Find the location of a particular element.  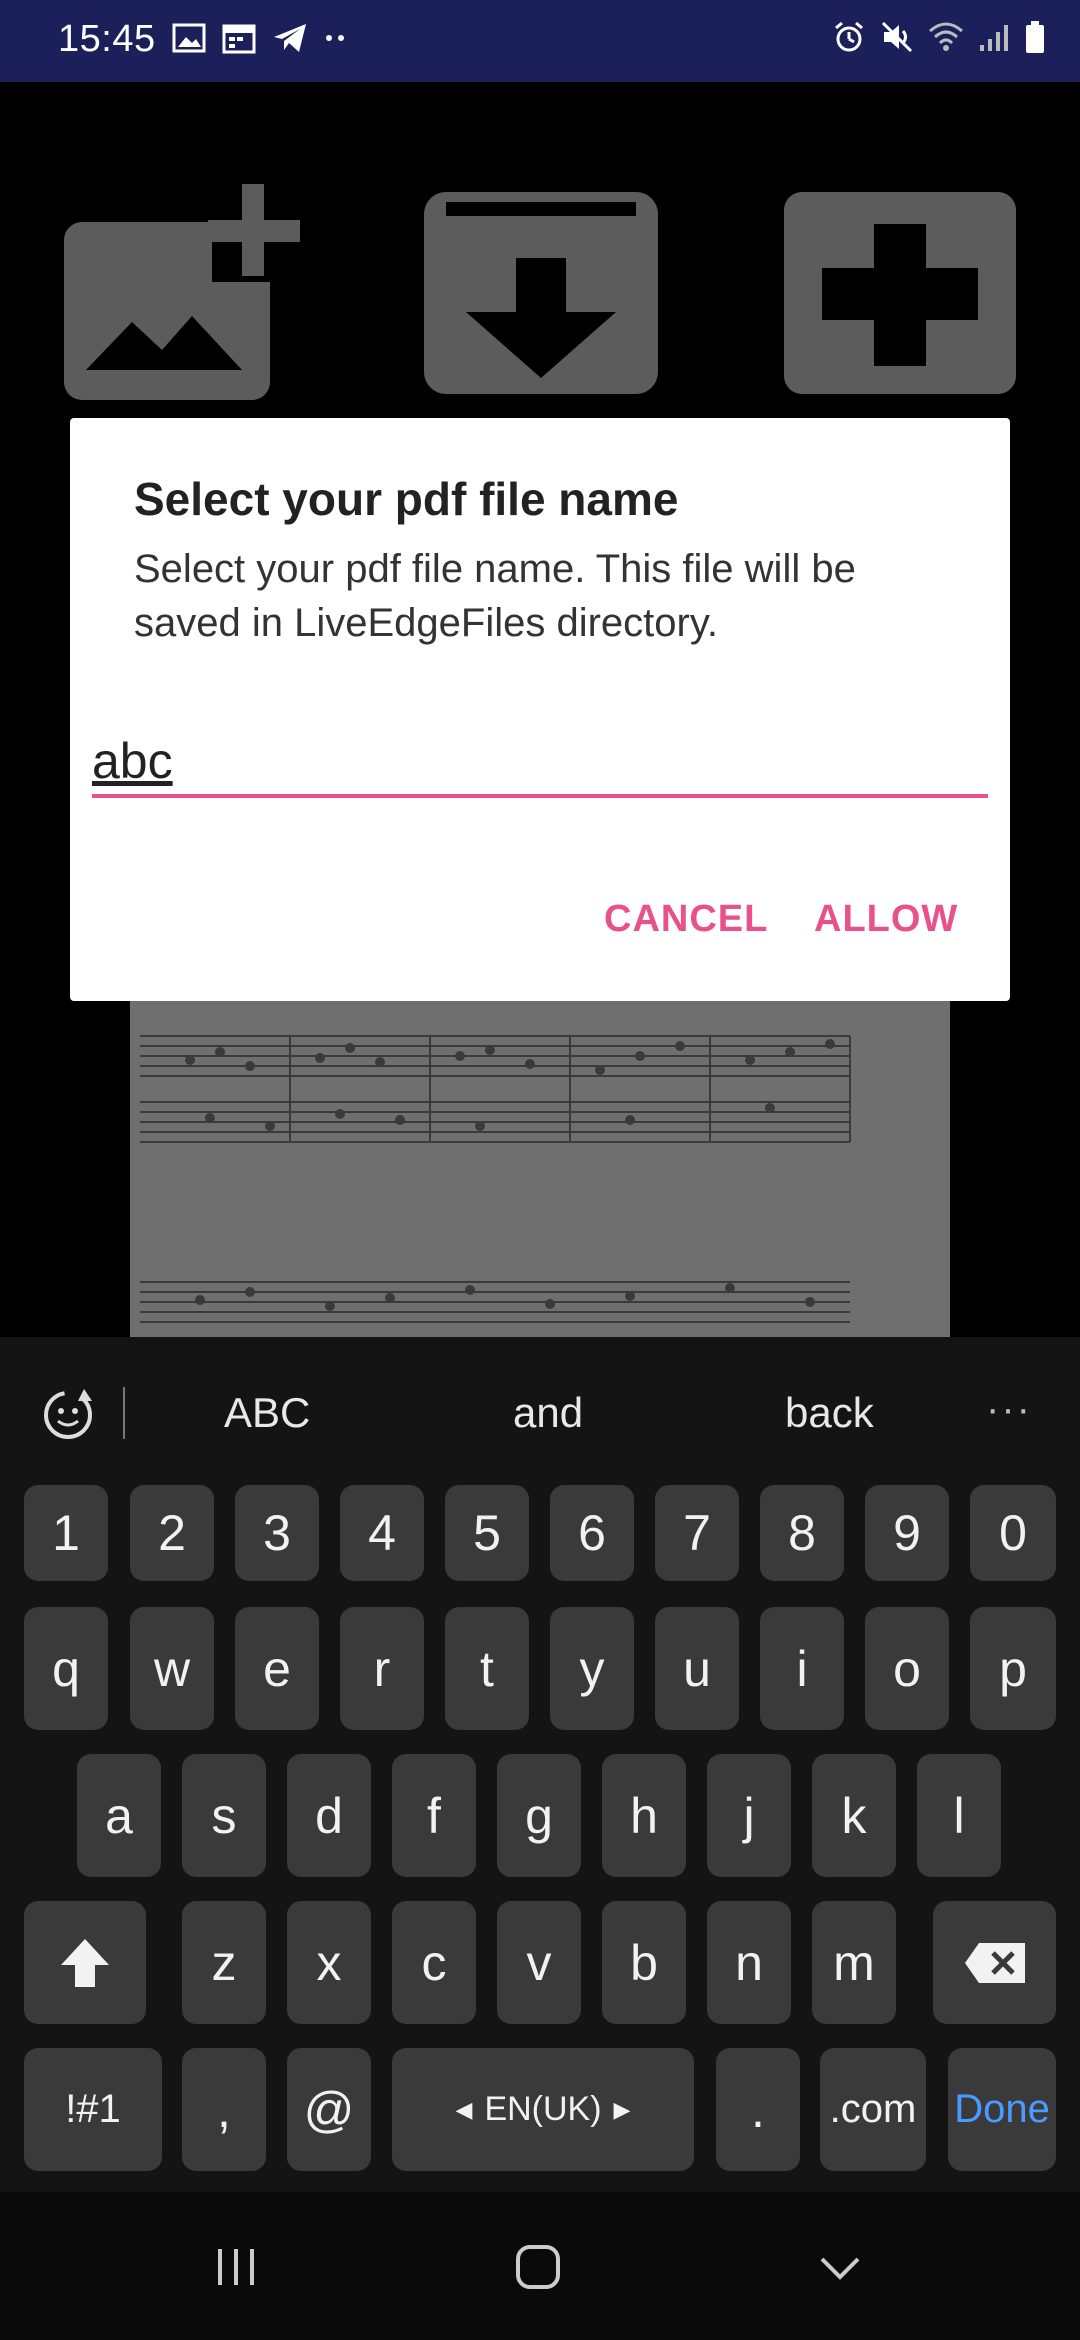

backspace-icon is located at coordinates (994, 1962).